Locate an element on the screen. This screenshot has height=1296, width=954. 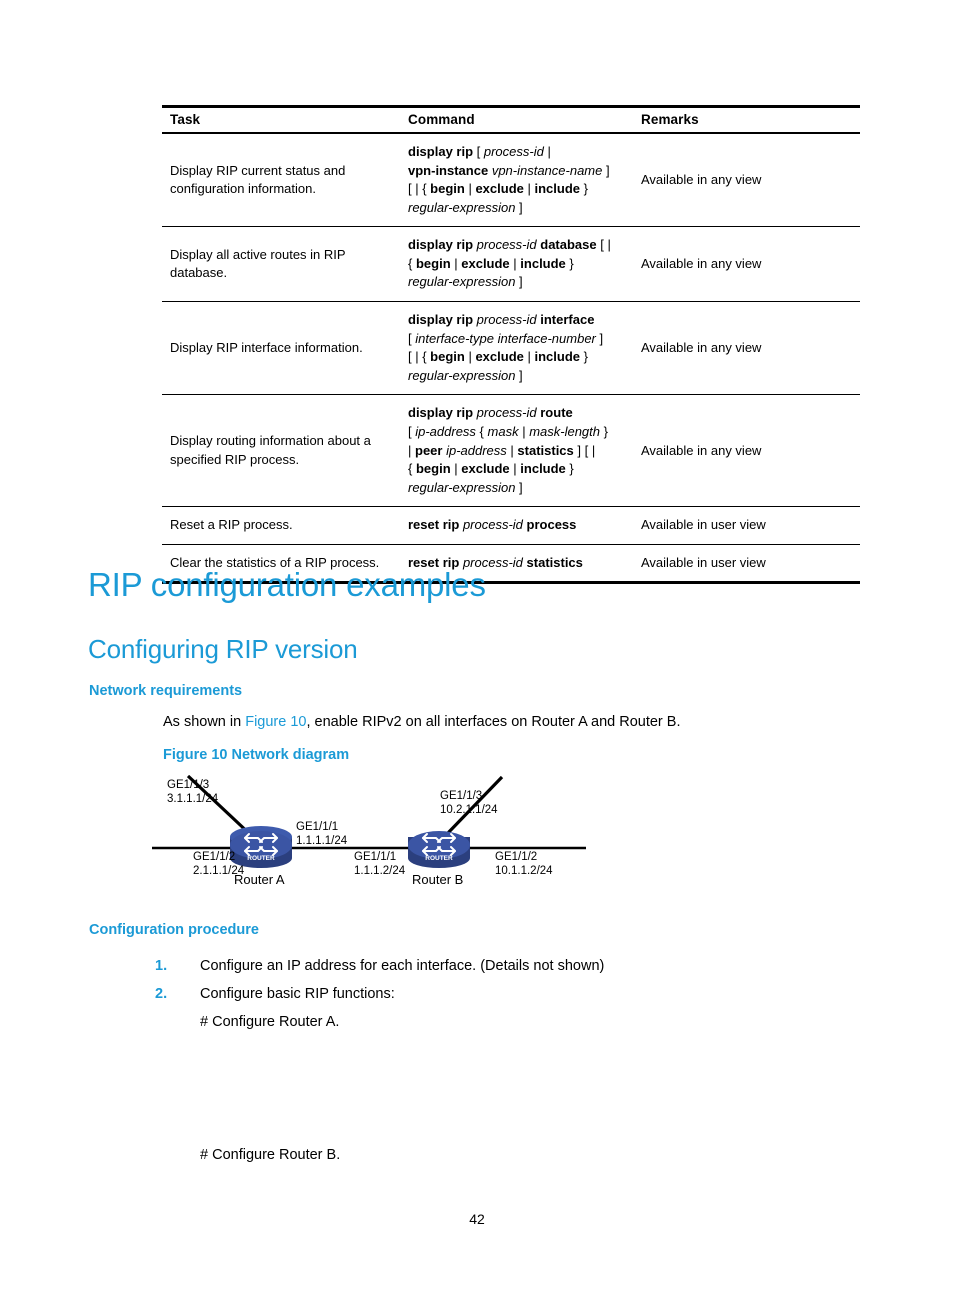
command-token-pn: ] [ | is located at coordinates (584, 450).